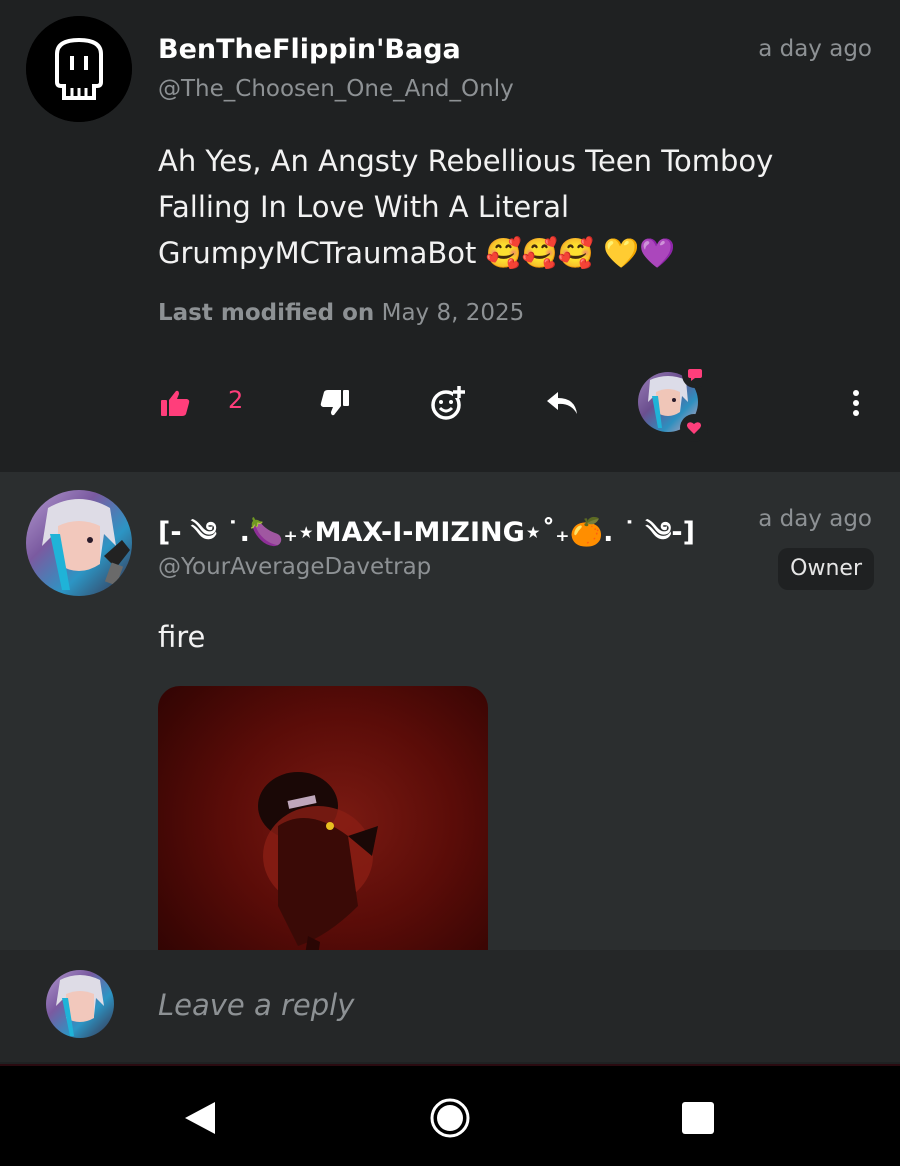 Image resolution: width=900 pixels, height=1166 pixels. Describe the element at coordinates (826, 569) in the screenshot. I see `owner-badge: Owner` at that location.